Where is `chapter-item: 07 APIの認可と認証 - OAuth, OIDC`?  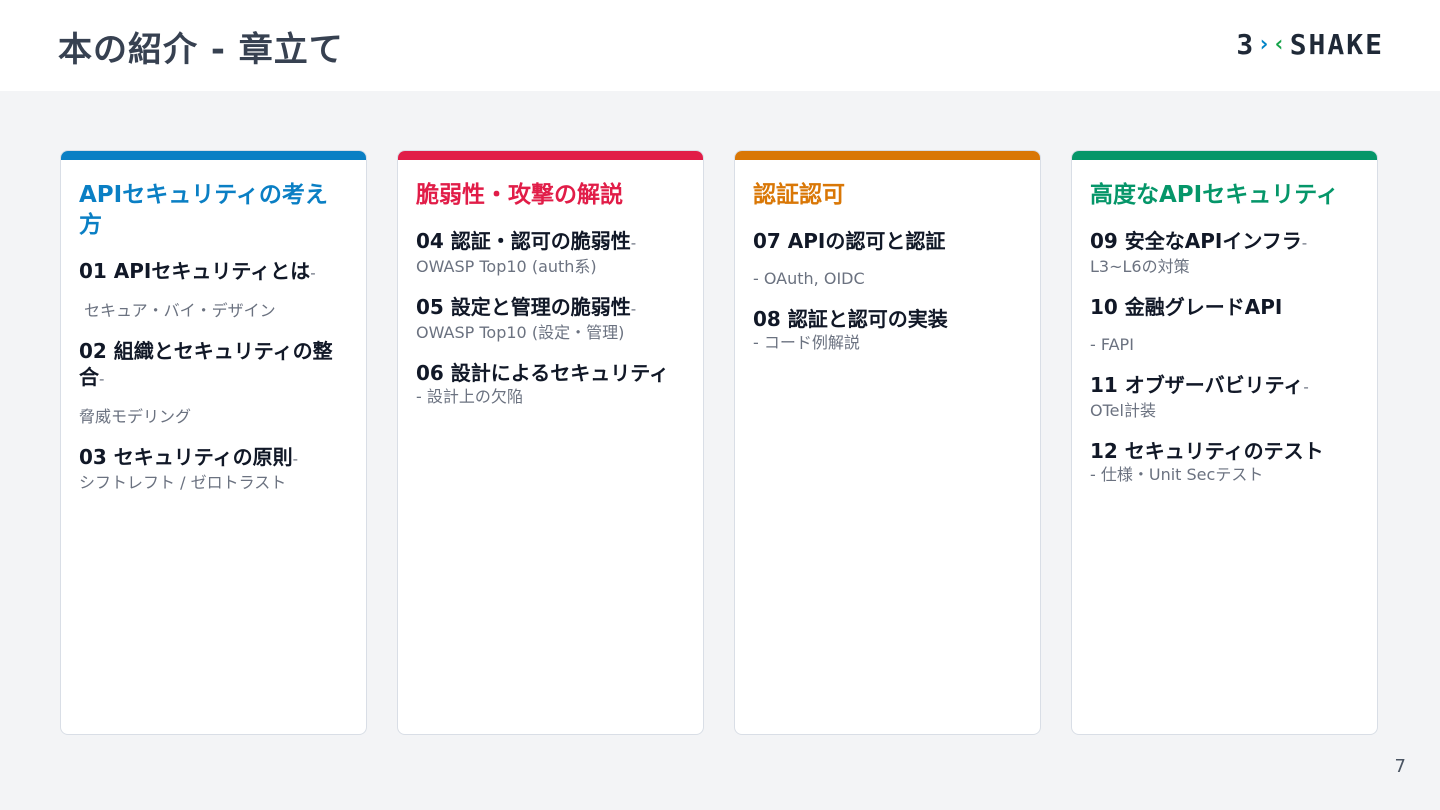
chapter-item: 07 APIの認可と認証 - OAuth, OIDC is located at coordinates (887, 259).